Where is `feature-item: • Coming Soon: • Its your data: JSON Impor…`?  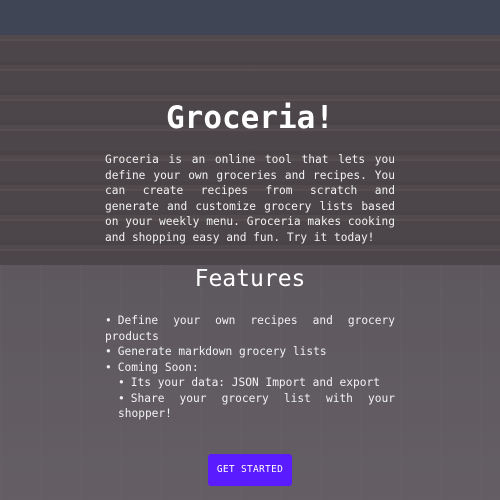 feature-item: • Coming Soon: • Its your data: JSON Impor… is located at coordinates (250, 391).